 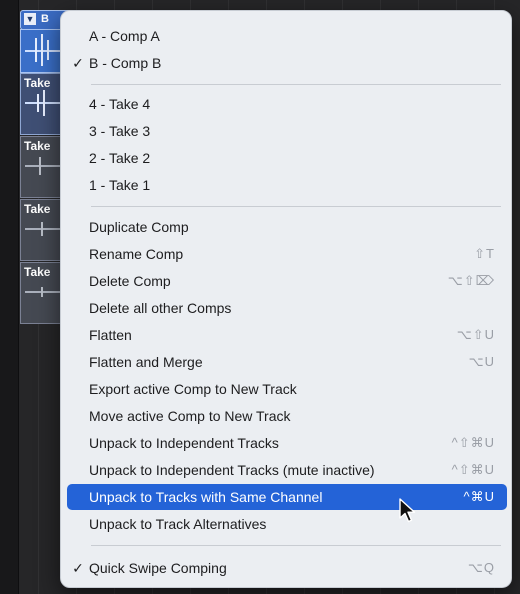 I want to click on menu-item-unpack-independent: Unpack to Independent Tracks ^⇧⌘U, so click(x=287, y=443).